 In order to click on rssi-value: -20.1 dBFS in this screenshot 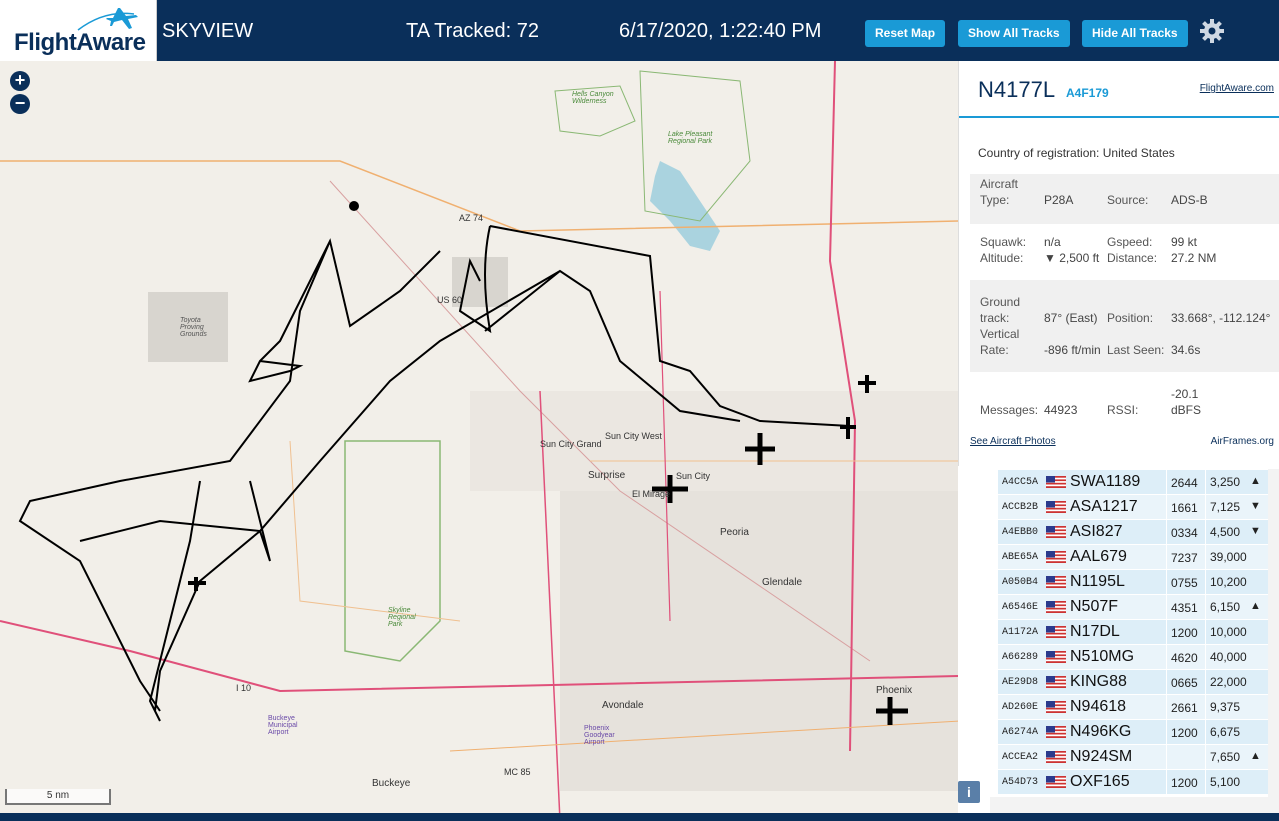, I will do `click(1186, 402)`.